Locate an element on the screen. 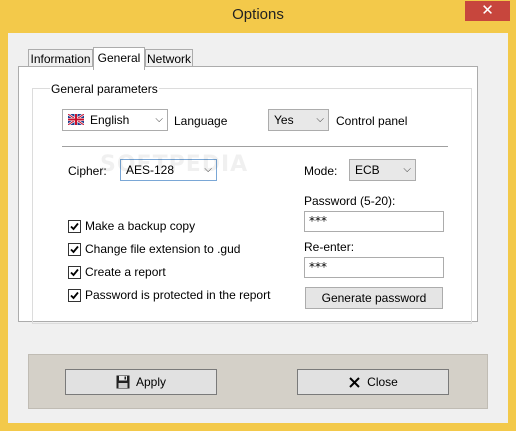  separator-line is located at coordinates (255, 146).